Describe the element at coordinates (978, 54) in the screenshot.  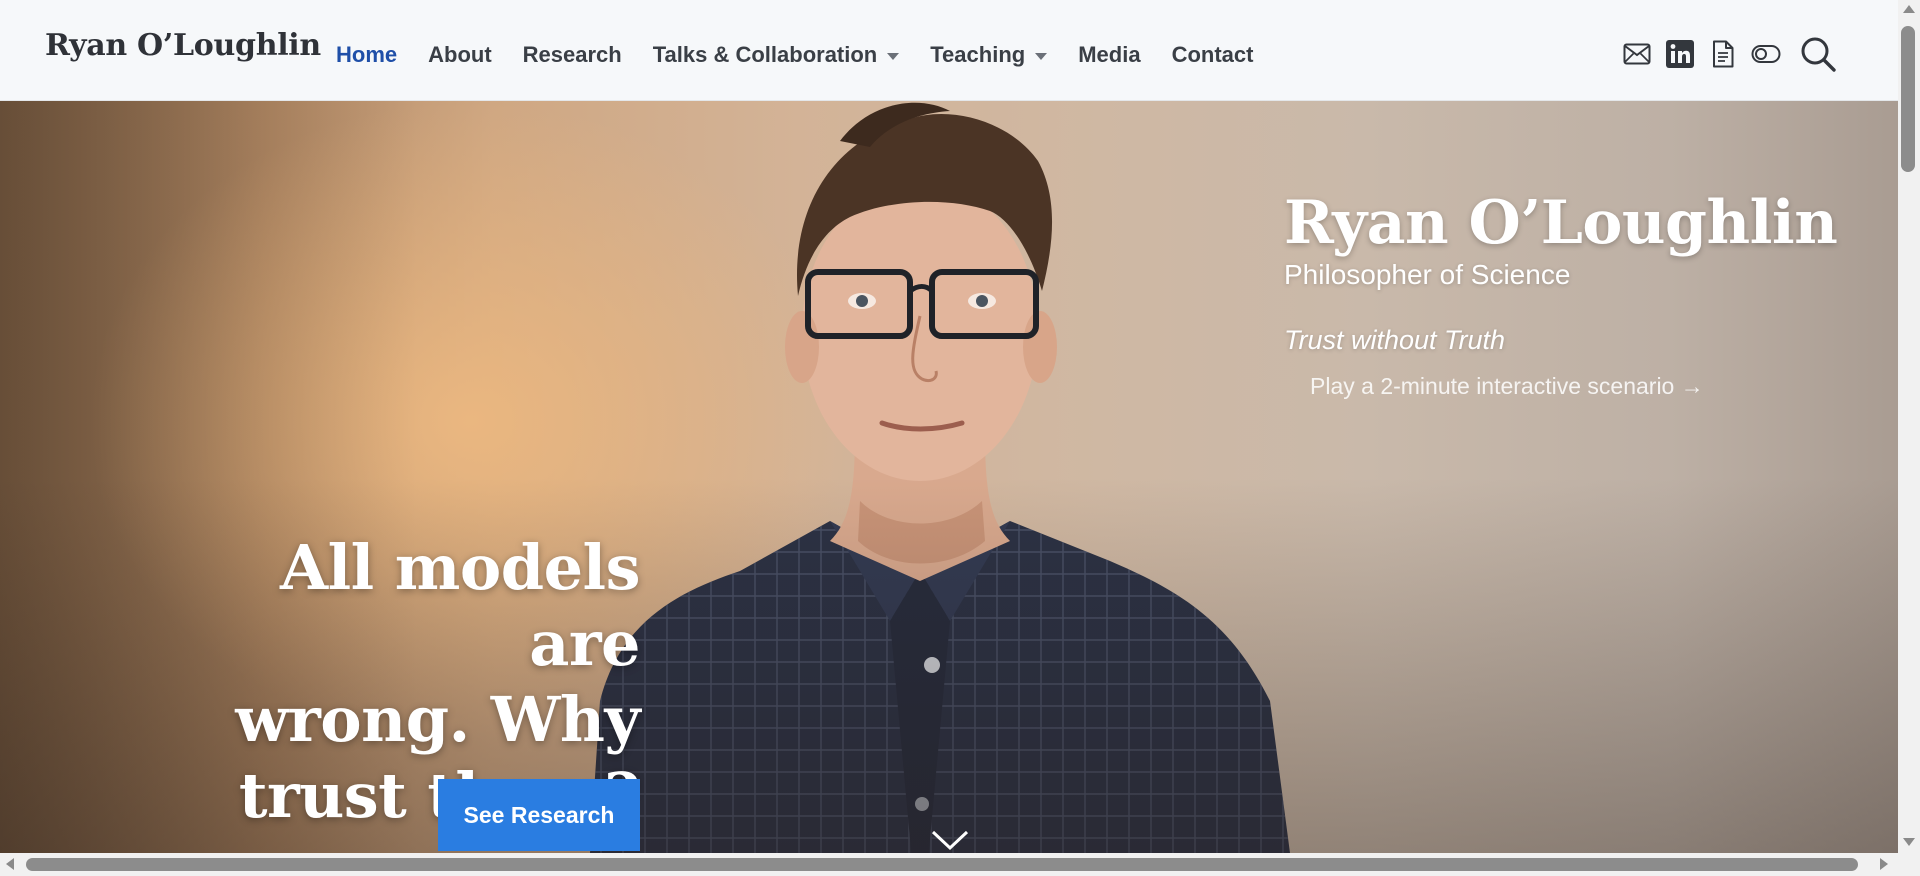
I see `nav-item-label: Teaching` at that location.